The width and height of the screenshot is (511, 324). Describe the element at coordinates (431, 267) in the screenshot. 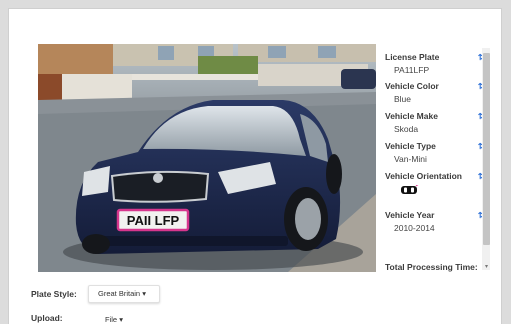

I see `total-processing-time-label: Total Processing Time:` at that location.